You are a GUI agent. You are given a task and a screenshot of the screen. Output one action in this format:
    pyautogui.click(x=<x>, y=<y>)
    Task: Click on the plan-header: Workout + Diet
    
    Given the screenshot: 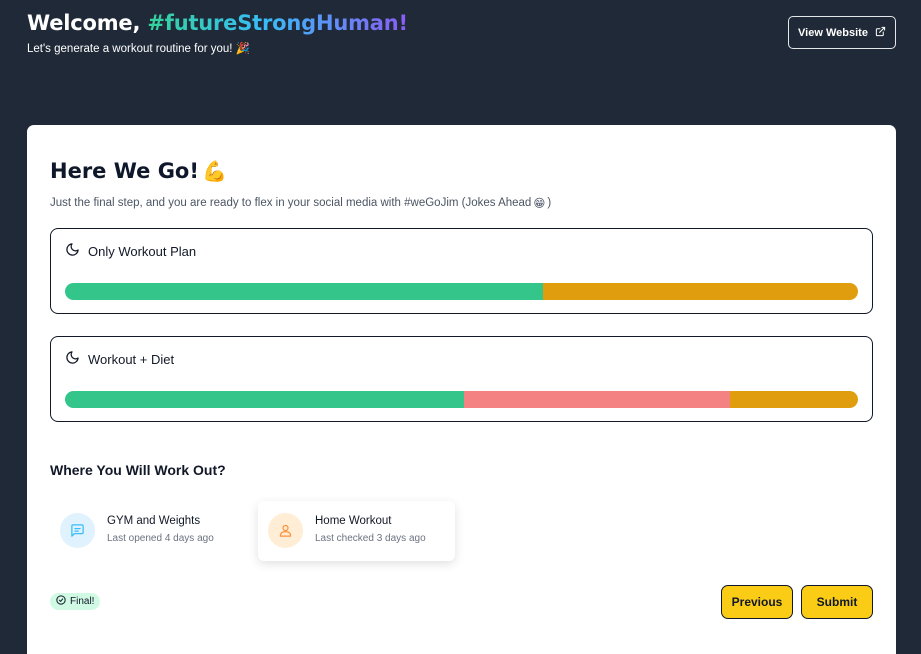 What is the action you would take?
    pyautogui.click(x=119, y=359)
    